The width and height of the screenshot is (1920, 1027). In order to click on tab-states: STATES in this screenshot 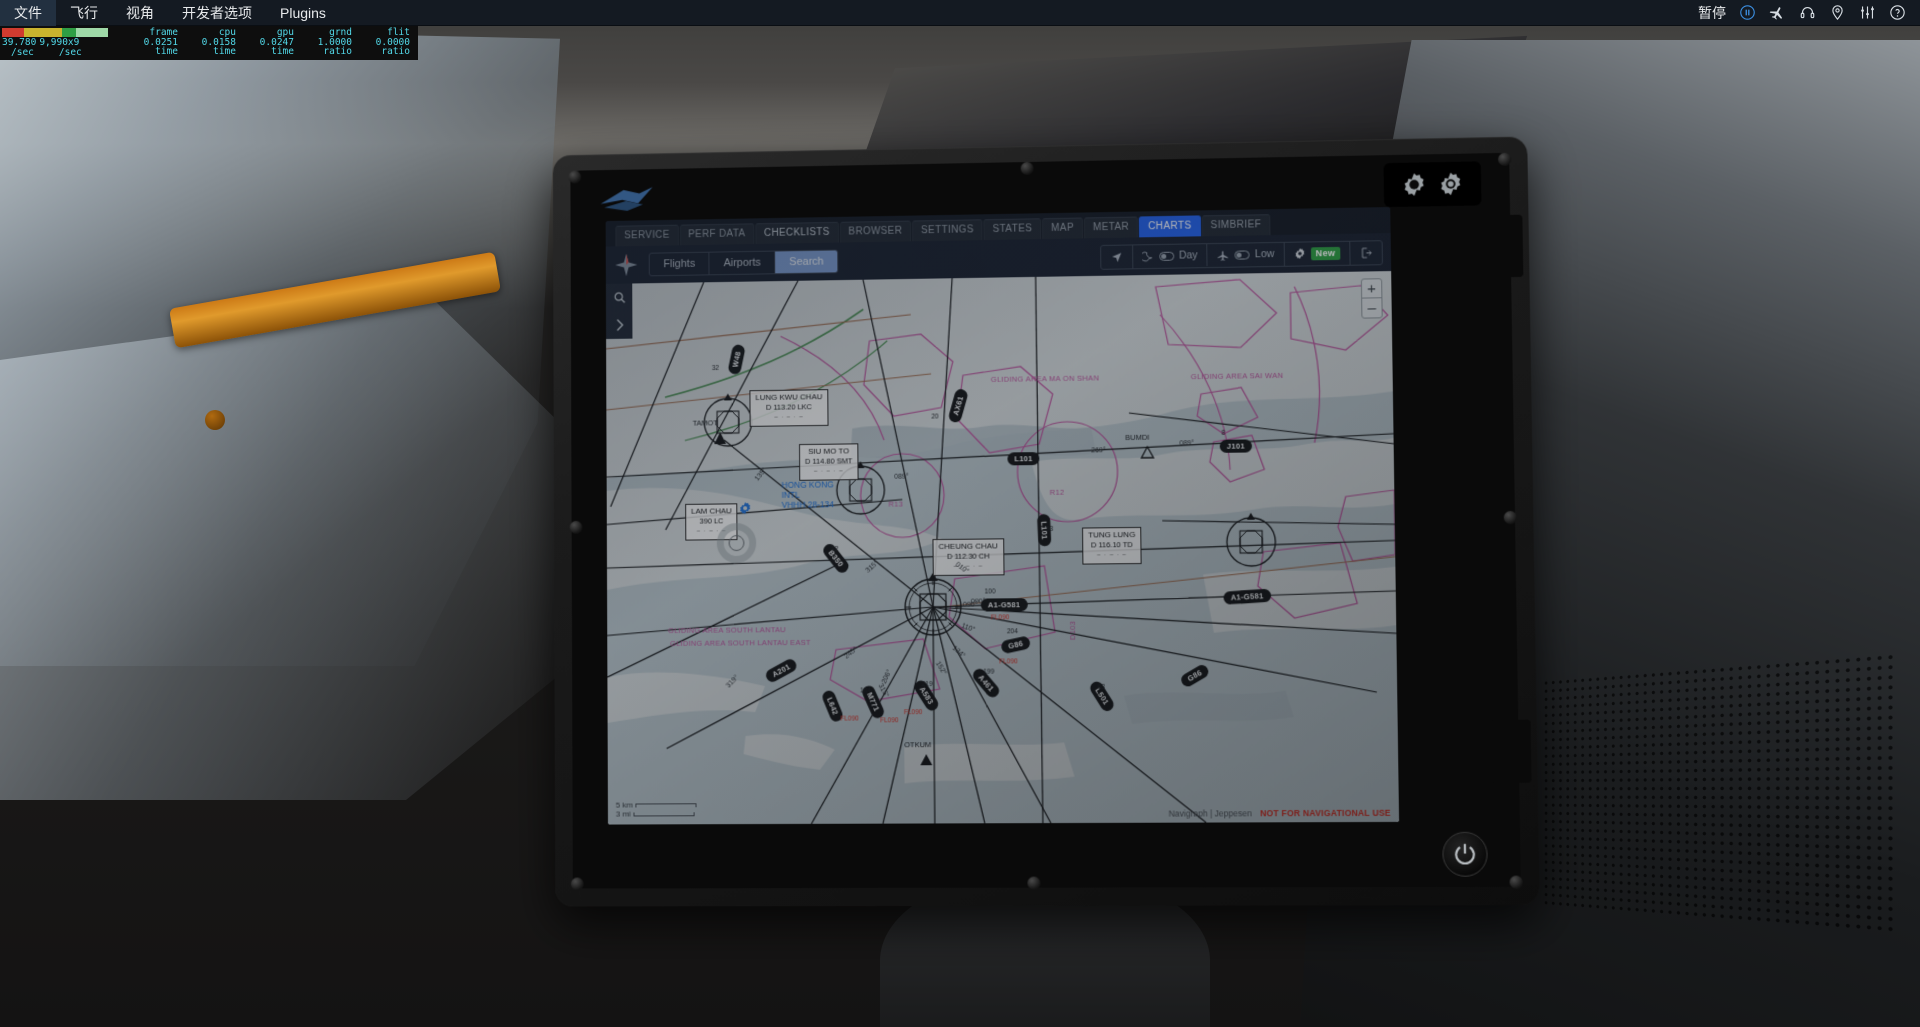, I will do `click(1012, 229)`.